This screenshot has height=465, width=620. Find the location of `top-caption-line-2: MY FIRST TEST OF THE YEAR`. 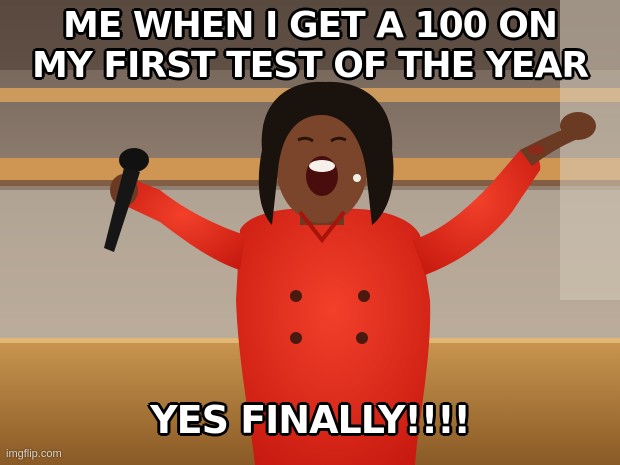

top-caption-line-2: MY FIRST TEST OF THE YEAR is located at coordinates (310, 65).